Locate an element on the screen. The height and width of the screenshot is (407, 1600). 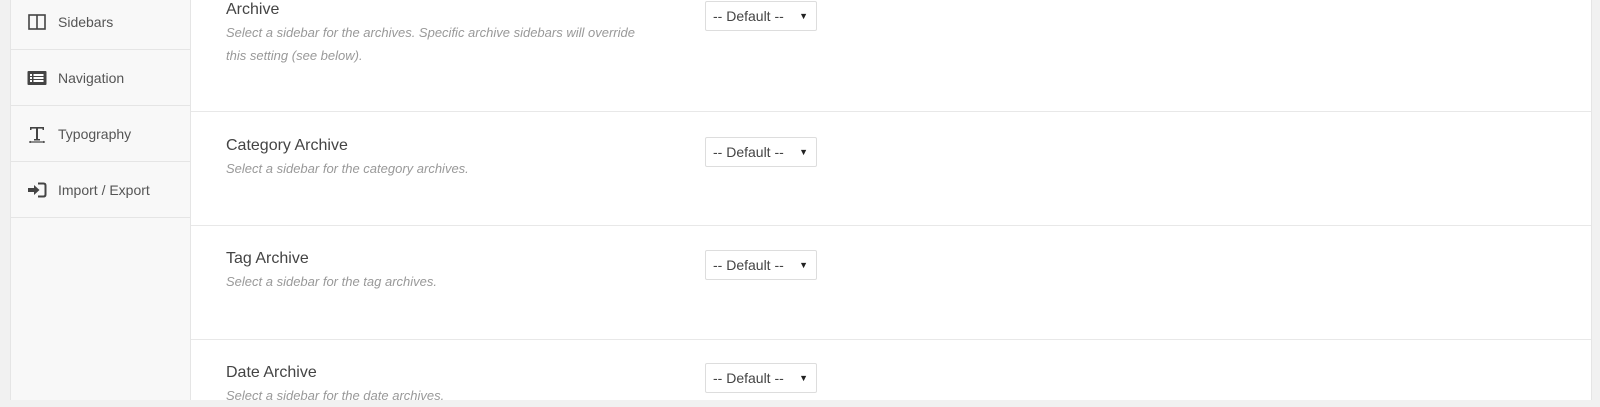
sidebar-item-import-export: Import / Export is located at coordinates (100, 190).